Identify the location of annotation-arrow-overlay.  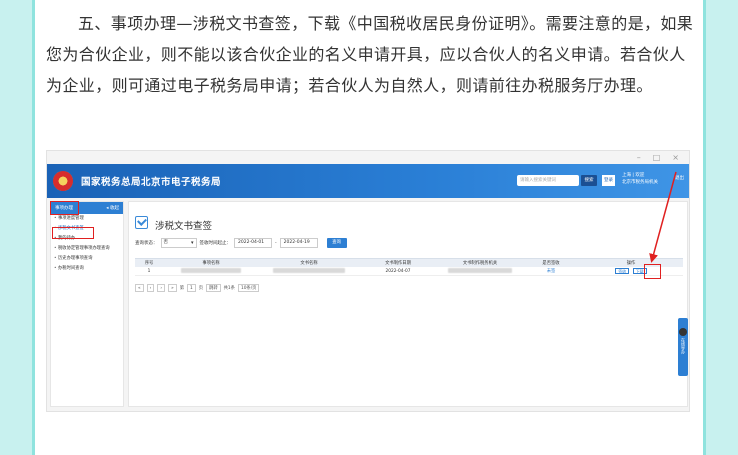
(663, 217).